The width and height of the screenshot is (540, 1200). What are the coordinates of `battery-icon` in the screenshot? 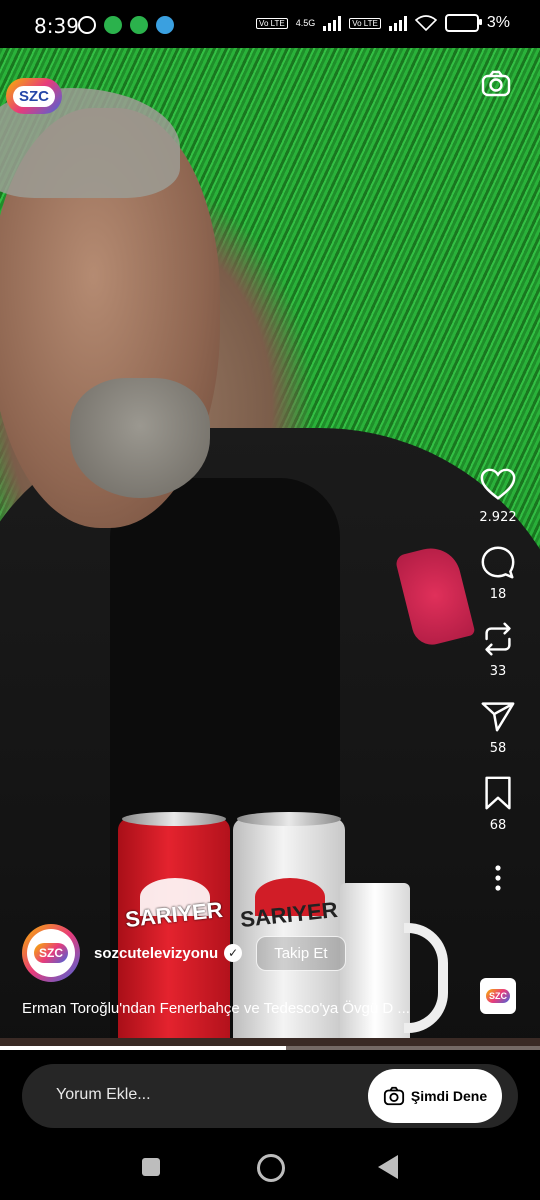 It's located at (463, 23).